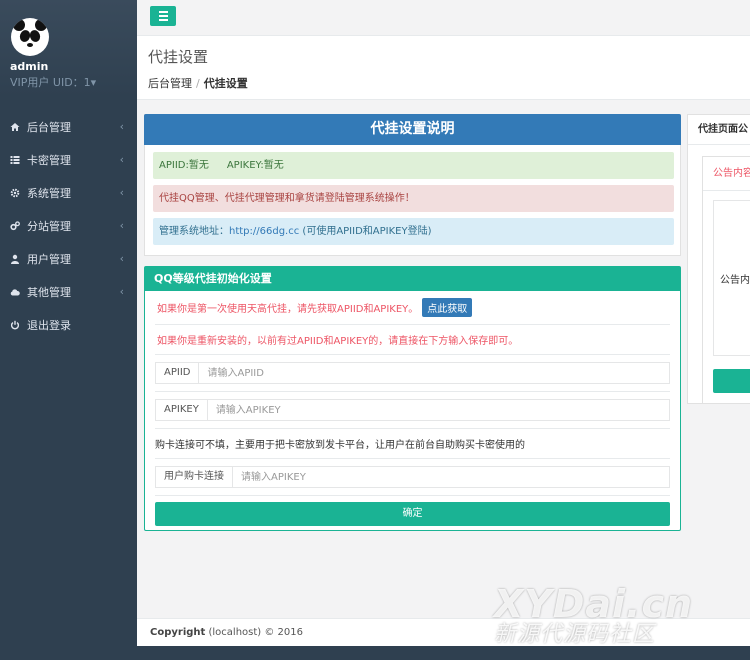 The width and height of the screenshot is (750, 660). What do you see at coordinates (443, 68) in the screenshot?
I see `page-header: 代挂设置 后台管理 / 代挂设置` at bounding box center [443, 68].